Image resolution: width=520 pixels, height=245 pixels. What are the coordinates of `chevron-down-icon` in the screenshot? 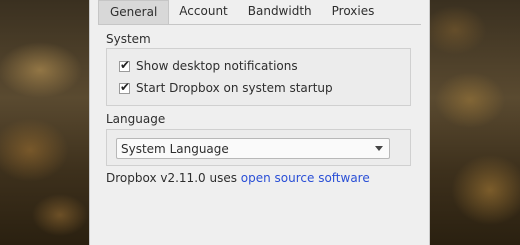 It's located at (379, 148).